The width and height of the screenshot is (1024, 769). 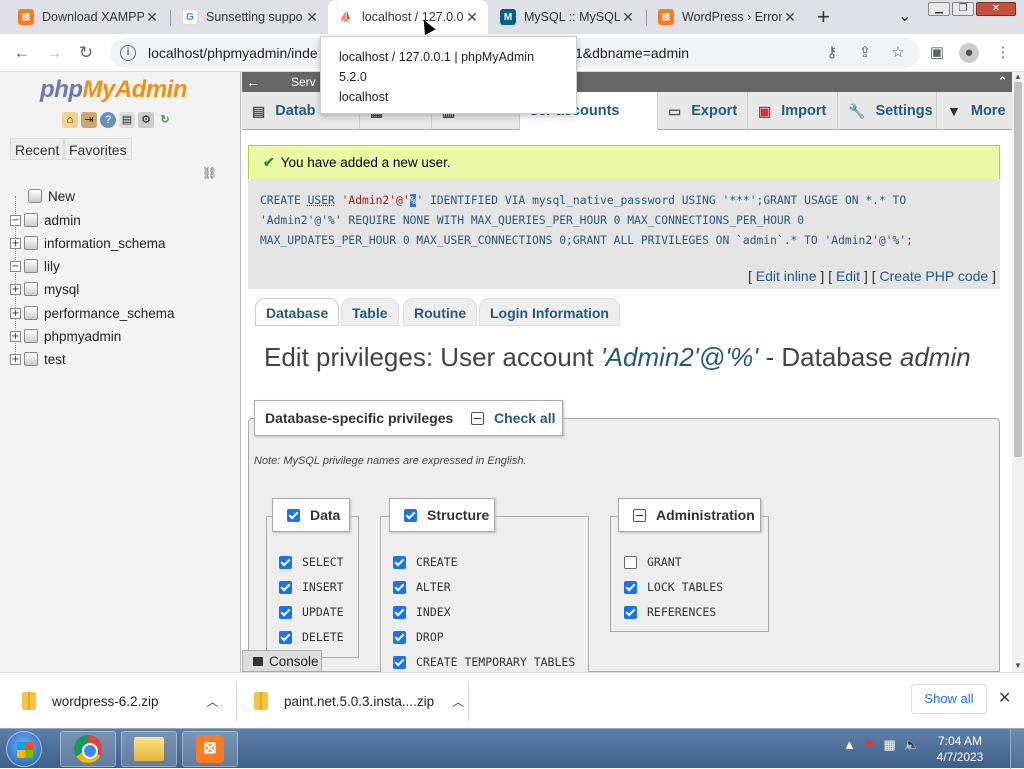 What do you see at coordinates (86, 53) in the screenshot?
I see `reload-icon: ↻` at bounding box center [86, 53].